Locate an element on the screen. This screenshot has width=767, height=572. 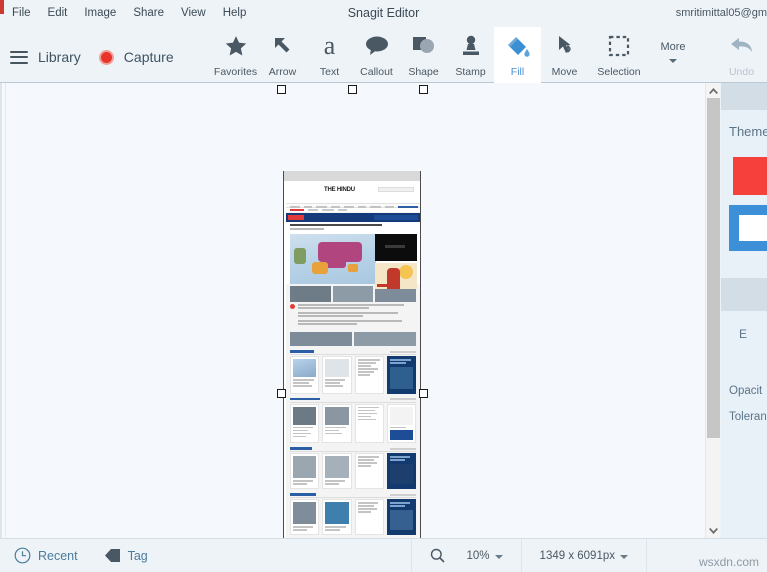
selection-handle-middle-left is located at coordinates (281, 393).